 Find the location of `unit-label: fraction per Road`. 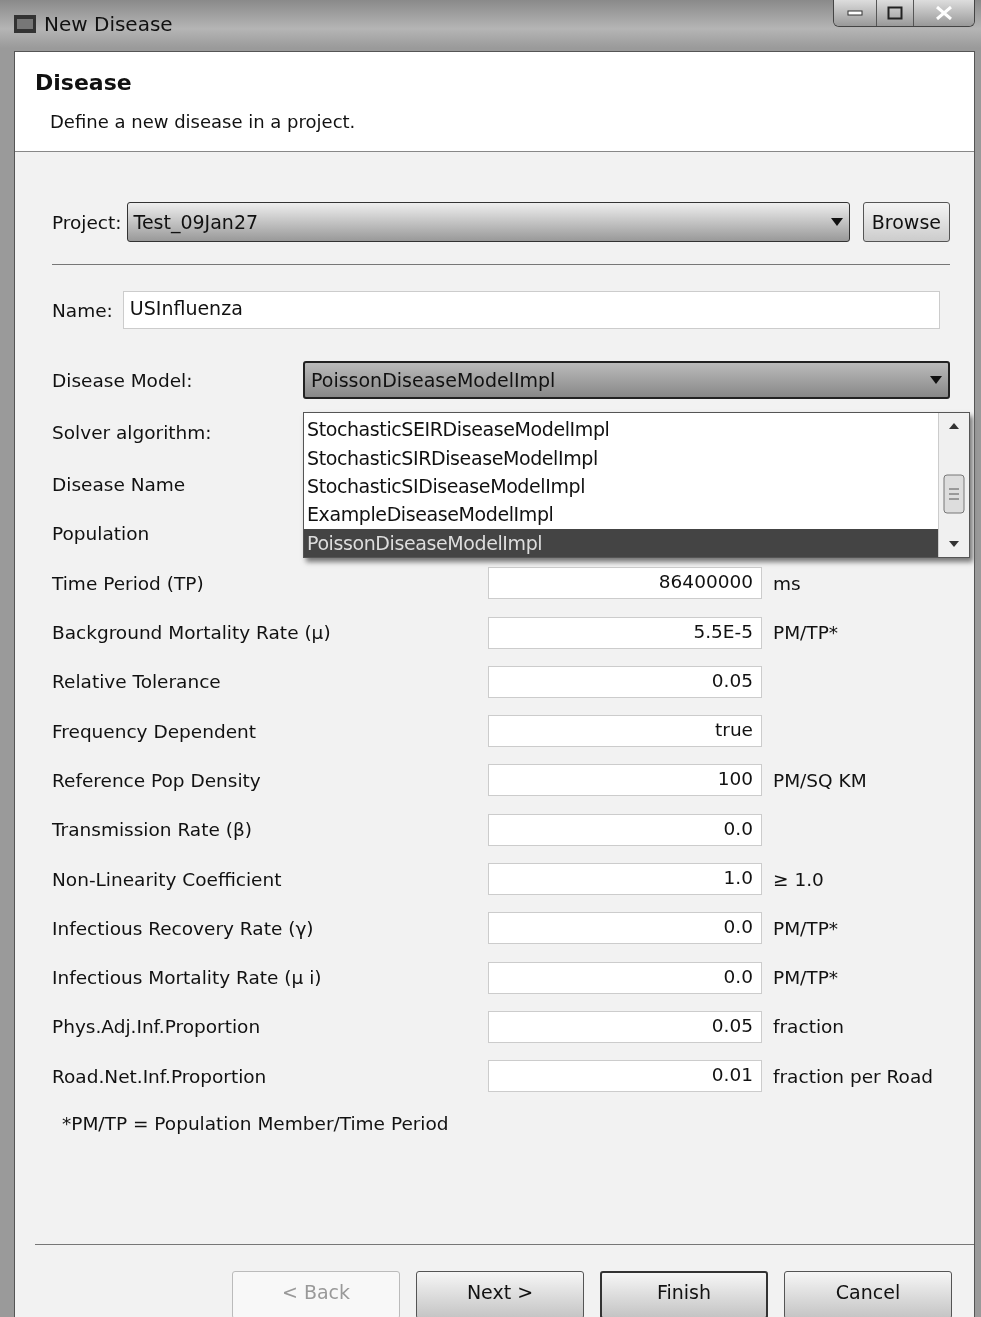

unit-label: fraction per Road is located at coordinates (853, 1076).